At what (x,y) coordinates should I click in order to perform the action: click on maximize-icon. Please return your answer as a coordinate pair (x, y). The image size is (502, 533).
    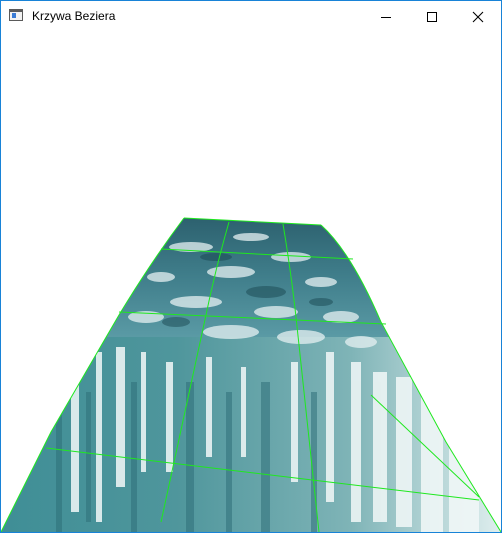
    Looking at the image, I should click on (432, 16).